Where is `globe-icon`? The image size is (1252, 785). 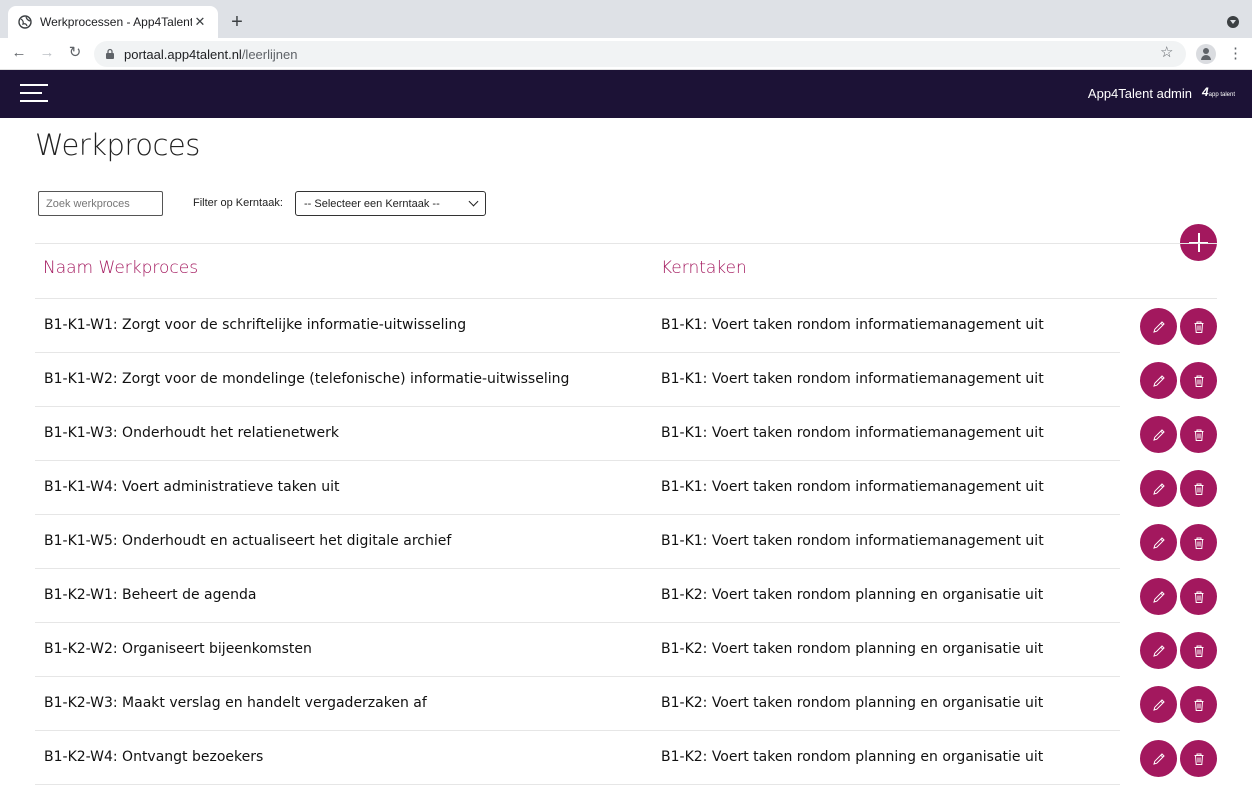 globe-icon is located at coordinates (25, 22).